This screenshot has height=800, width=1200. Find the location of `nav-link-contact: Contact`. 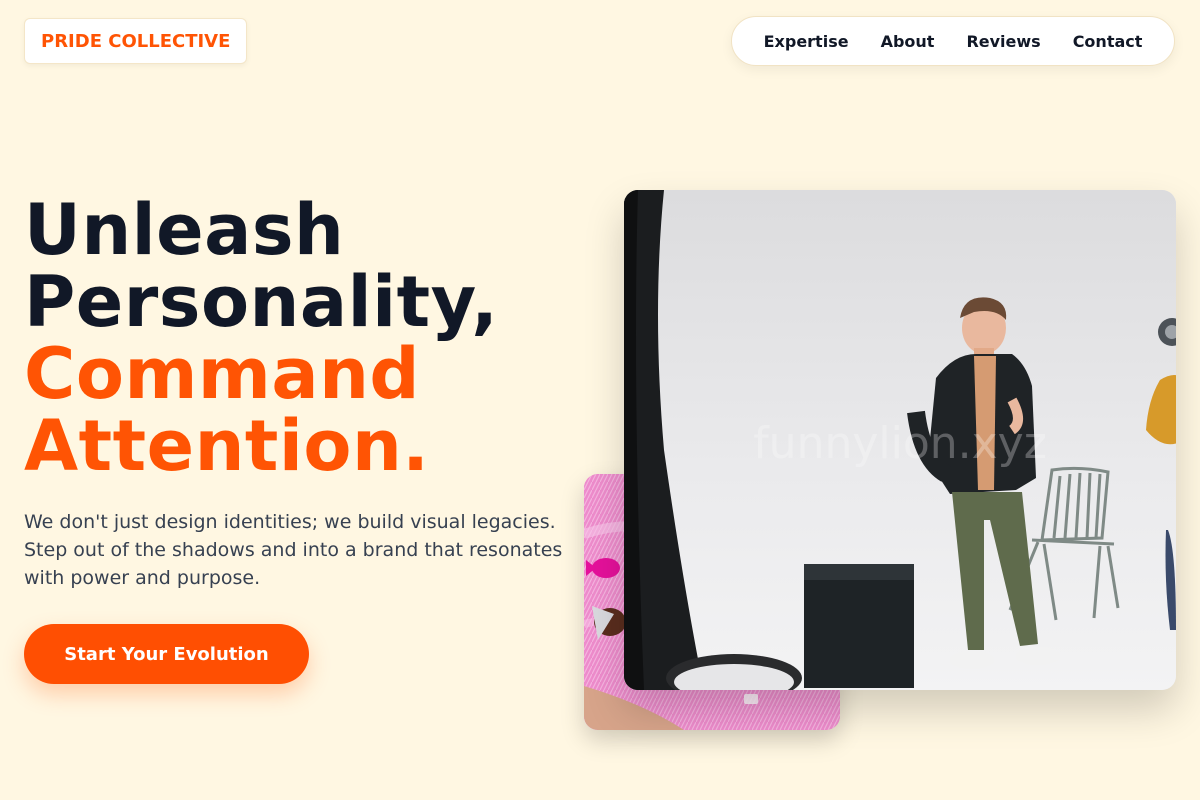

nav-link-contact: Contact is located at coordinates (1108, 41).